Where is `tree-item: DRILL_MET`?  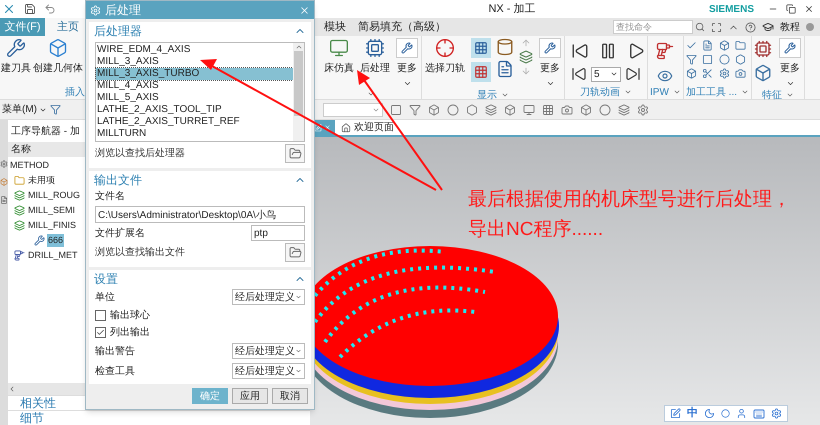 tree-item: DRILL_MET is located at coordinates (53, 255).